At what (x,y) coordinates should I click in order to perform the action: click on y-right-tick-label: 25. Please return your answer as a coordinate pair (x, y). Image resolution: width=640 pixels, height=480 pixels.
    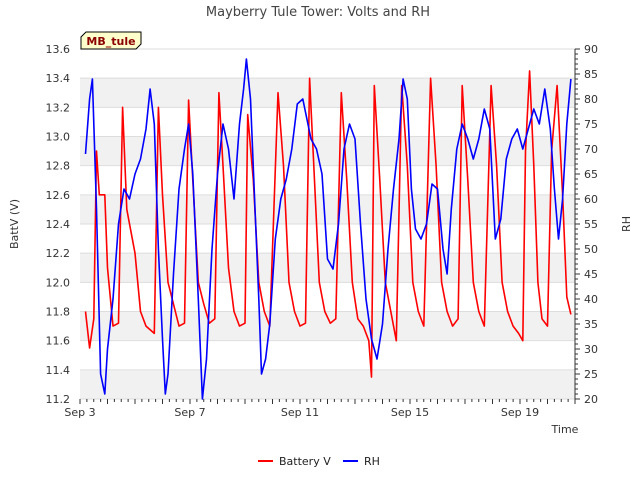
    Looking at the image, I should click on (591, 374).